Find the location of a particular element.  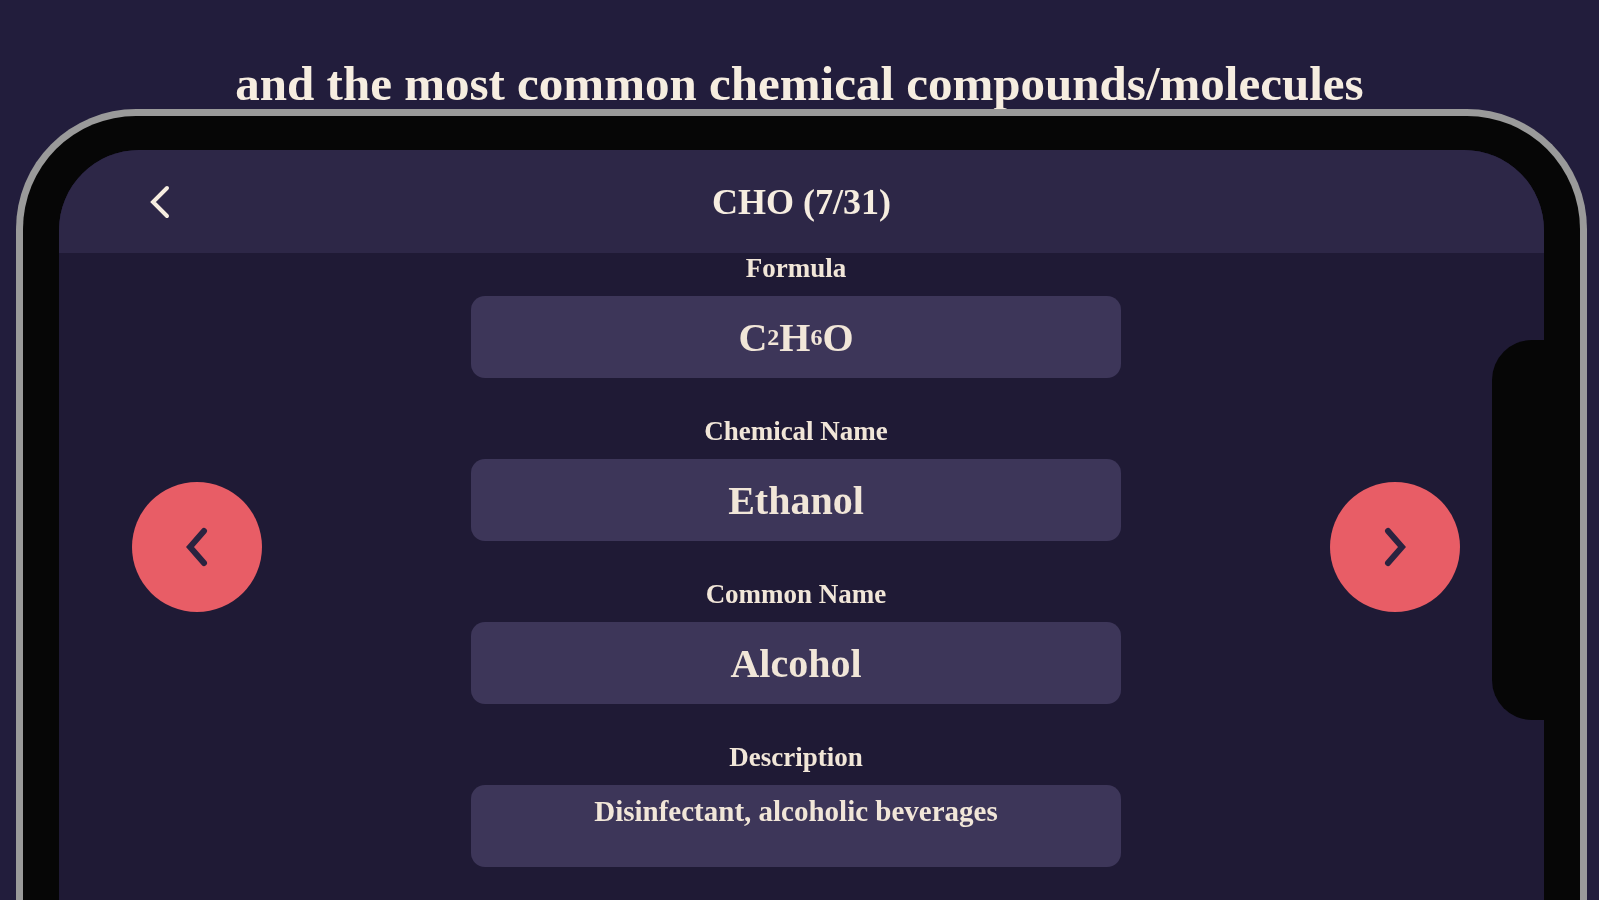

headline: and the most common chemical compounds/molecules is located at coordinates (799, 82).